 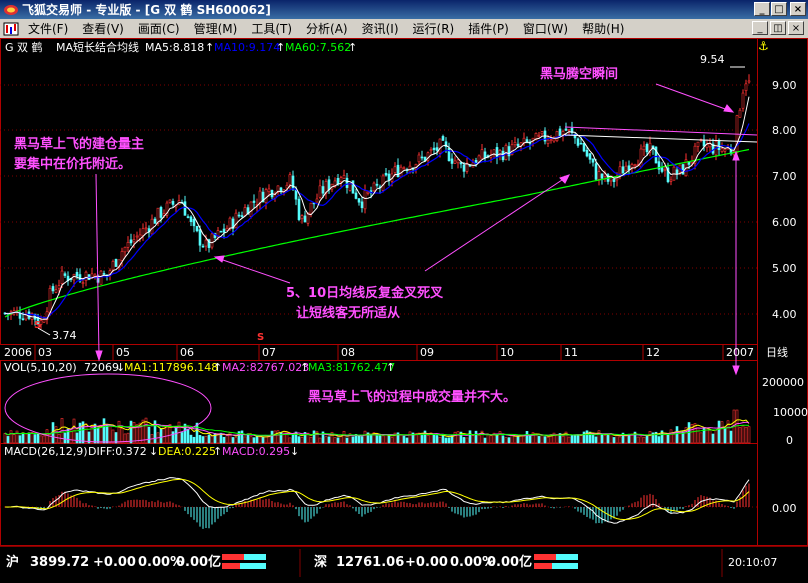 What do you see at coordinates (779, 9) in the screenshot?
I see `maximize-icon: □` at bounding box center [779, 9].